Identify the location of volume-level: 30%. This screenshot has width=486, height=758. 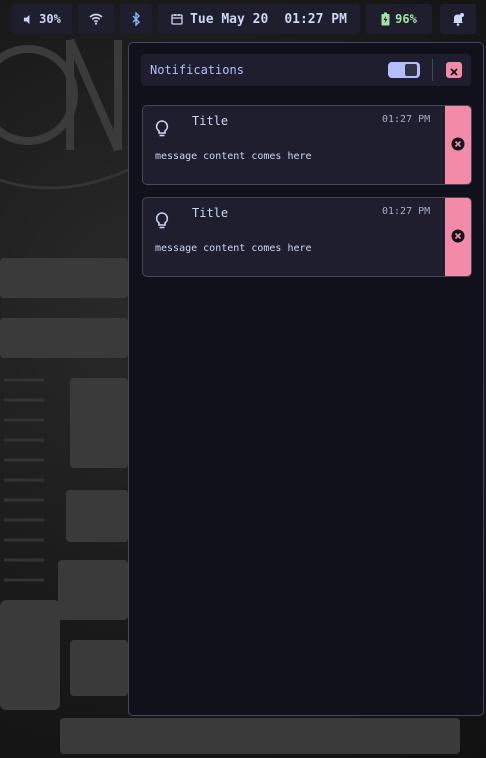
(50, 19).